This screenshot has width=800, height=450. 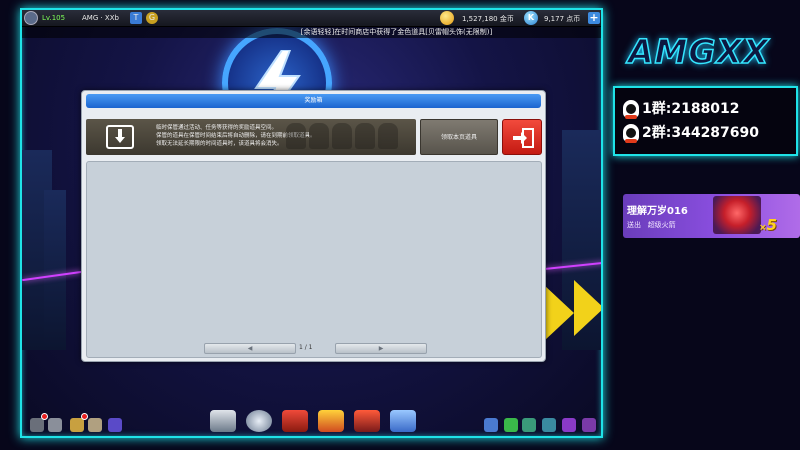 I want to click on gift-item: 超级火箭, so click(x=661, y=225).